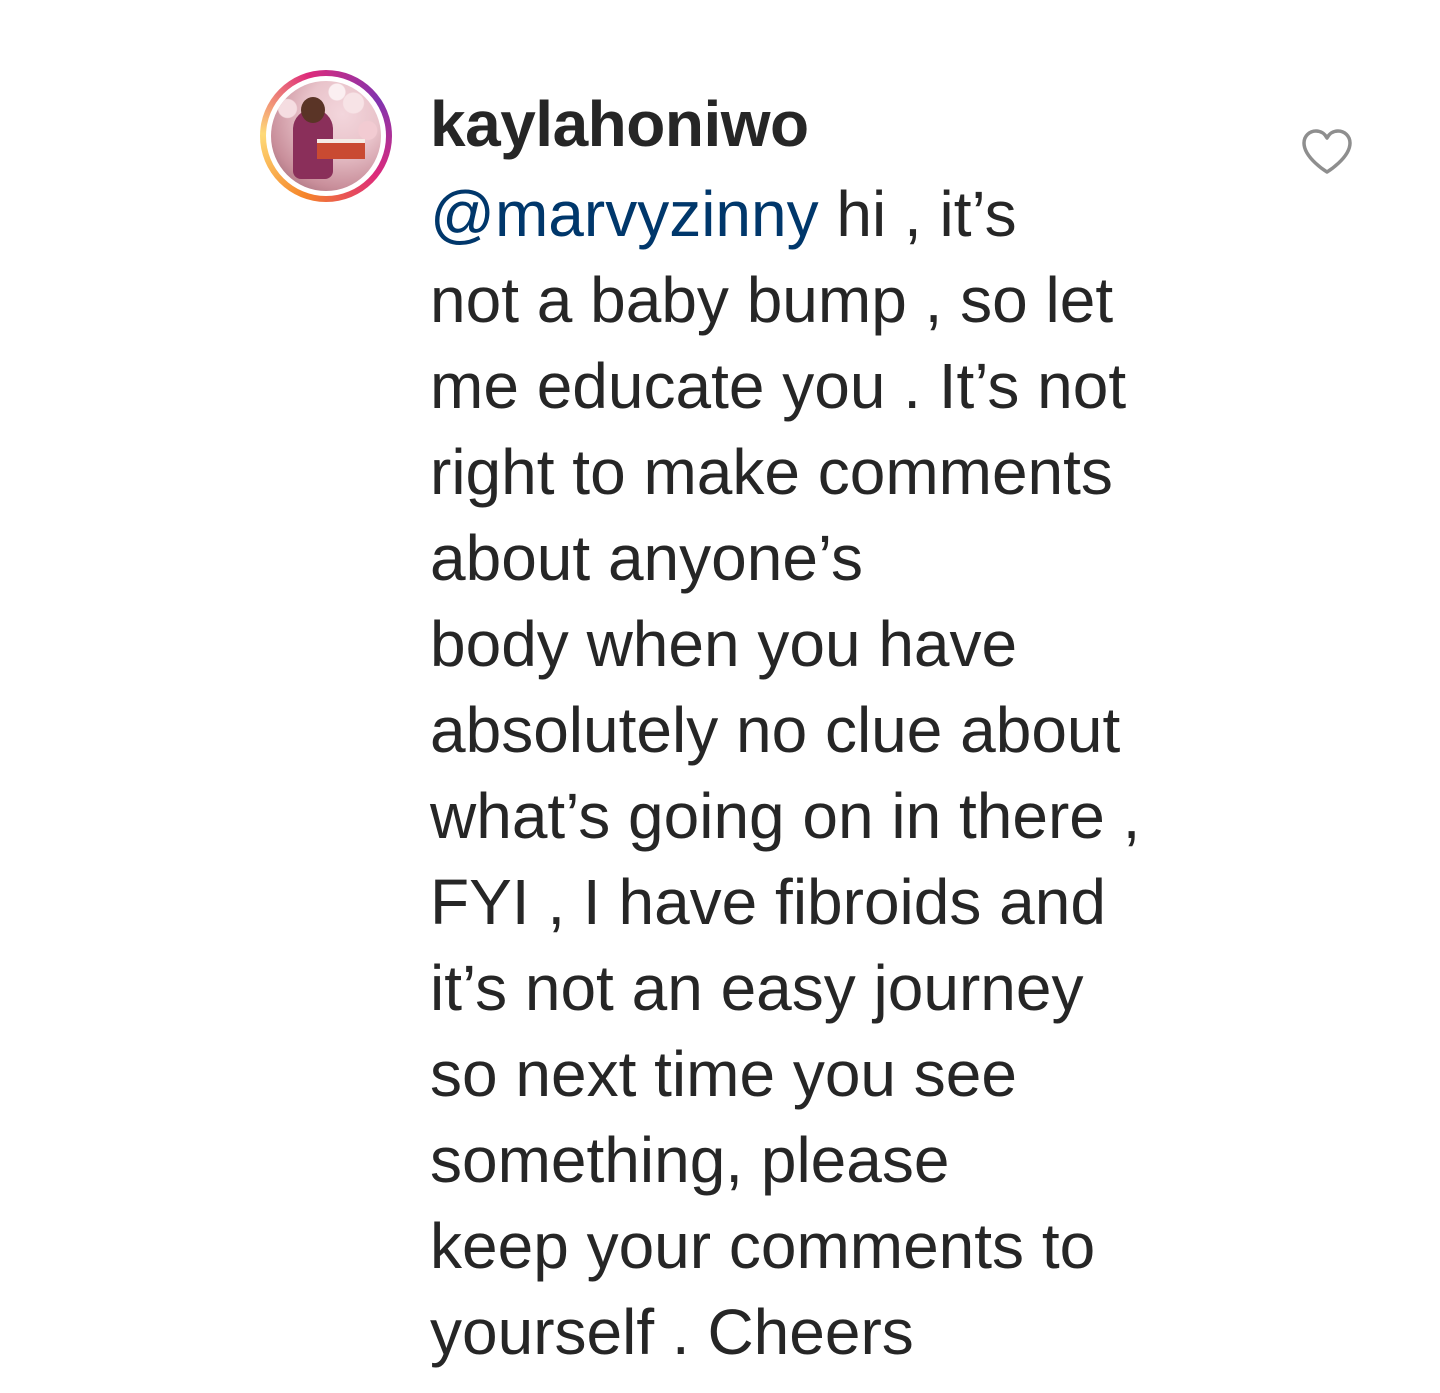 This screenshot has width=1440, height=1393. What do you see at coordinates (917, 214) in the screenshot?
I see `comment-line: hi , it’s` at bounding box center [917, 214].